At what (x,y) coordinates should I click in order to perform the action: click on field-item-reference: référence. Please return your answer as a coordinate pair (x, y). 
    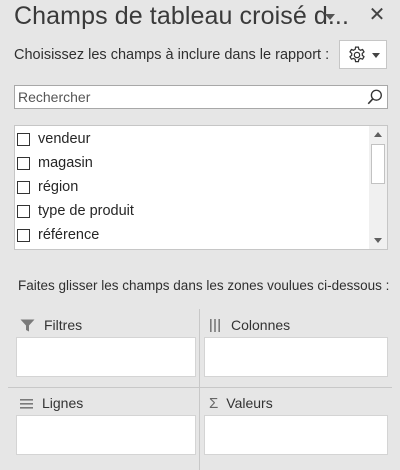
    Looking at the image, I should click on (58, 235).